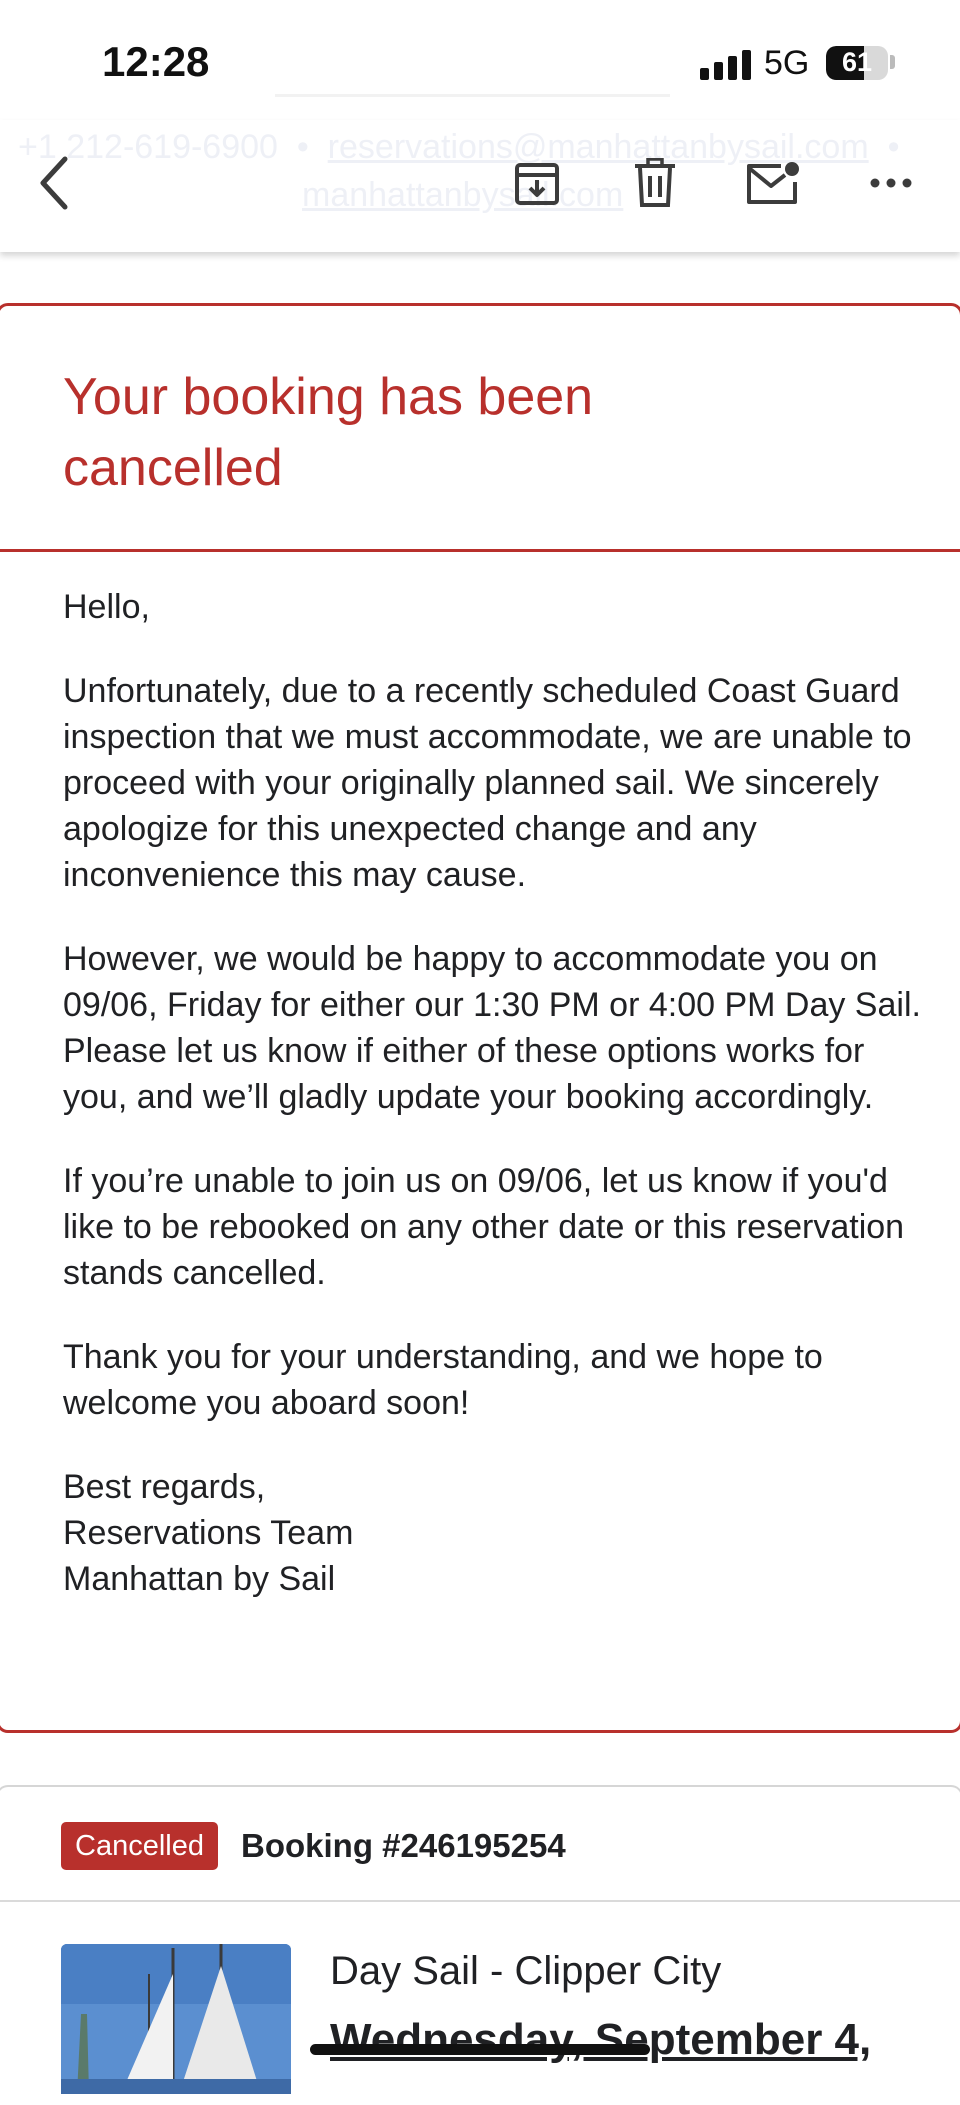 Image resolution: width=960 pixels, height=2105 pixels. What do you see at coordinates (106, 607) in the screenshot?
I see `greeting: Hello,` at bounding box center [106, 607].